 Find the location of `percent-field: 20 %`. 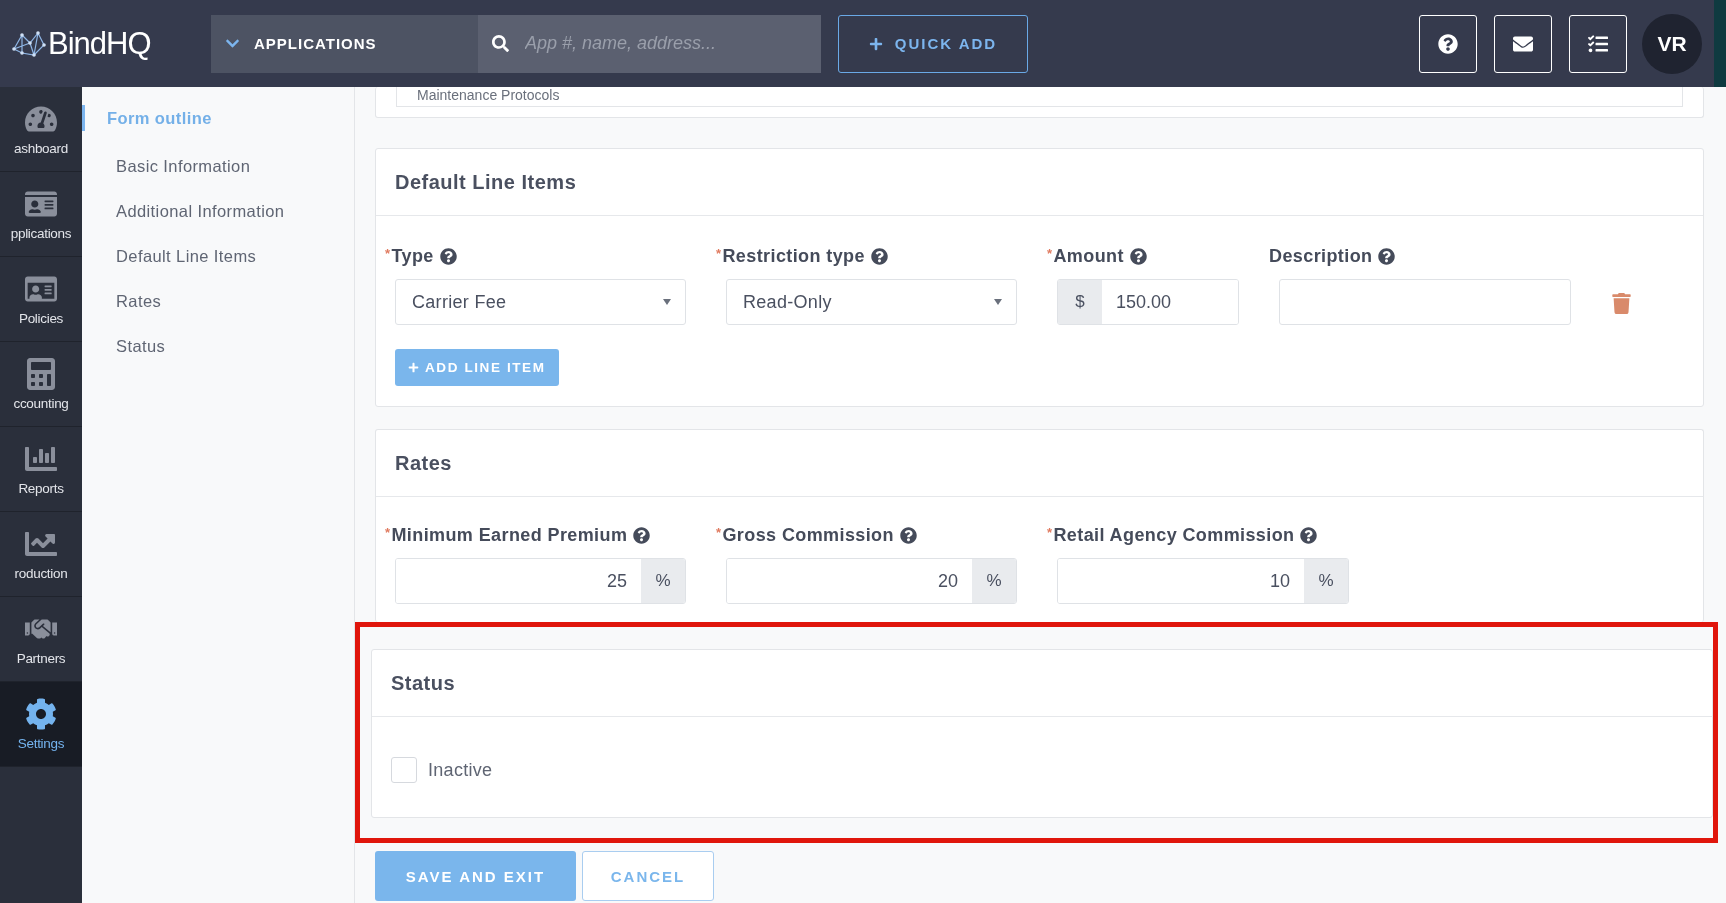

percent-field: 20 % is located at coordinates (871, 581).